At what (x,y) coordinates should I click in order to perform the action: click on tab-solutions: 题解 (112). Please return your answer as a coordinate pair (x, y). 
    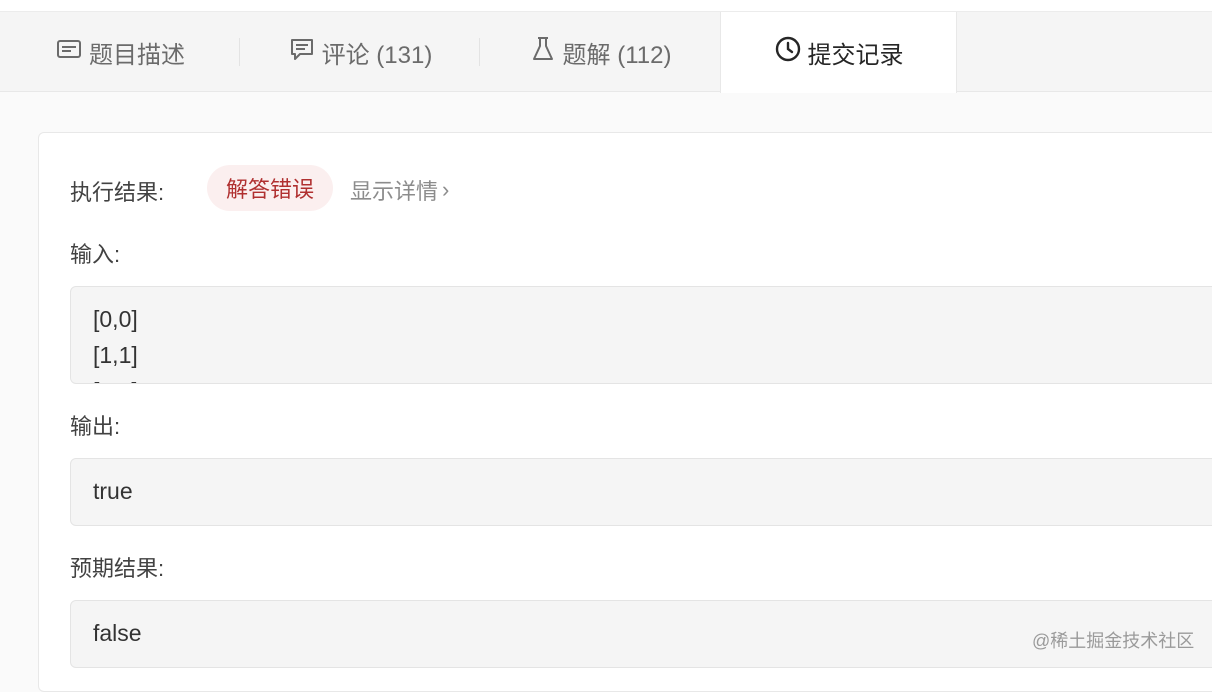
    Looking at the image, I should click on (600, 52).